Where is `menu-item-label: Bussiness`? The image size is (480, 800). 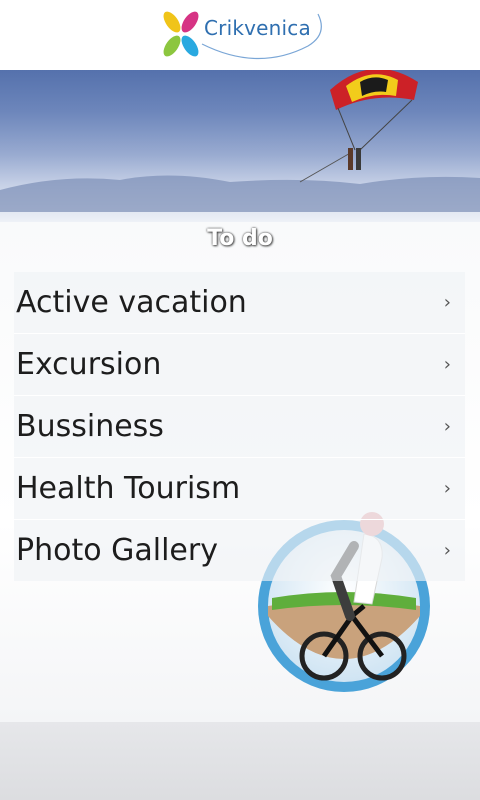
menu-item-label: Bussiness is located at coordinates (90, 426).